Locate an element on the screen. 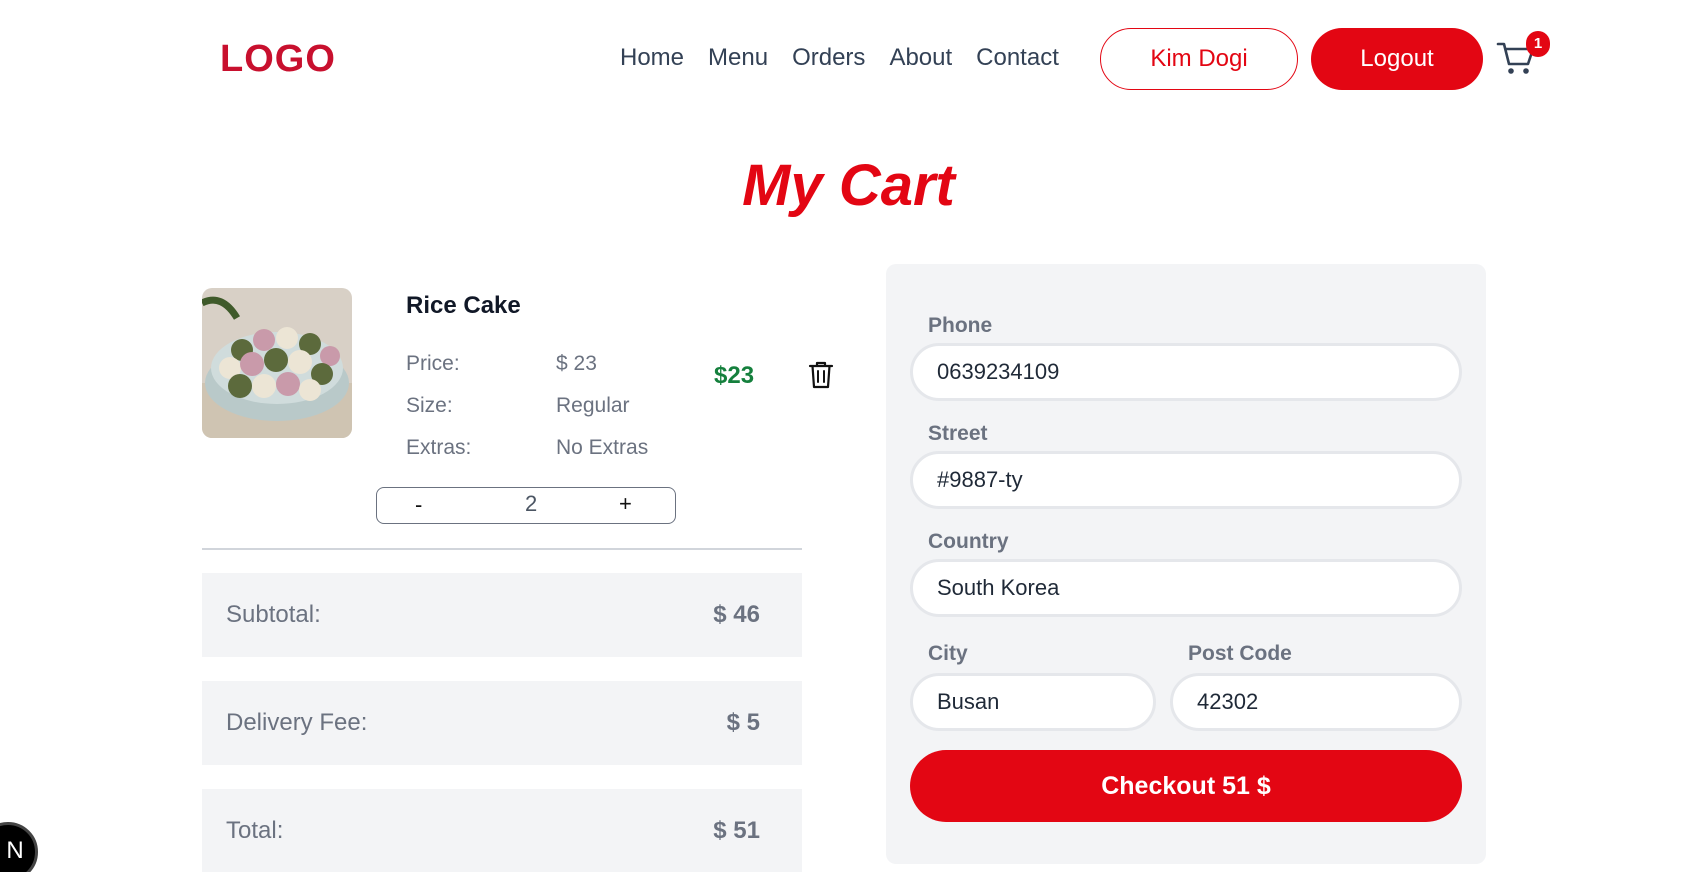 The image size is (1697, 872). logo: LOGO is located at coordinates (278, 59).